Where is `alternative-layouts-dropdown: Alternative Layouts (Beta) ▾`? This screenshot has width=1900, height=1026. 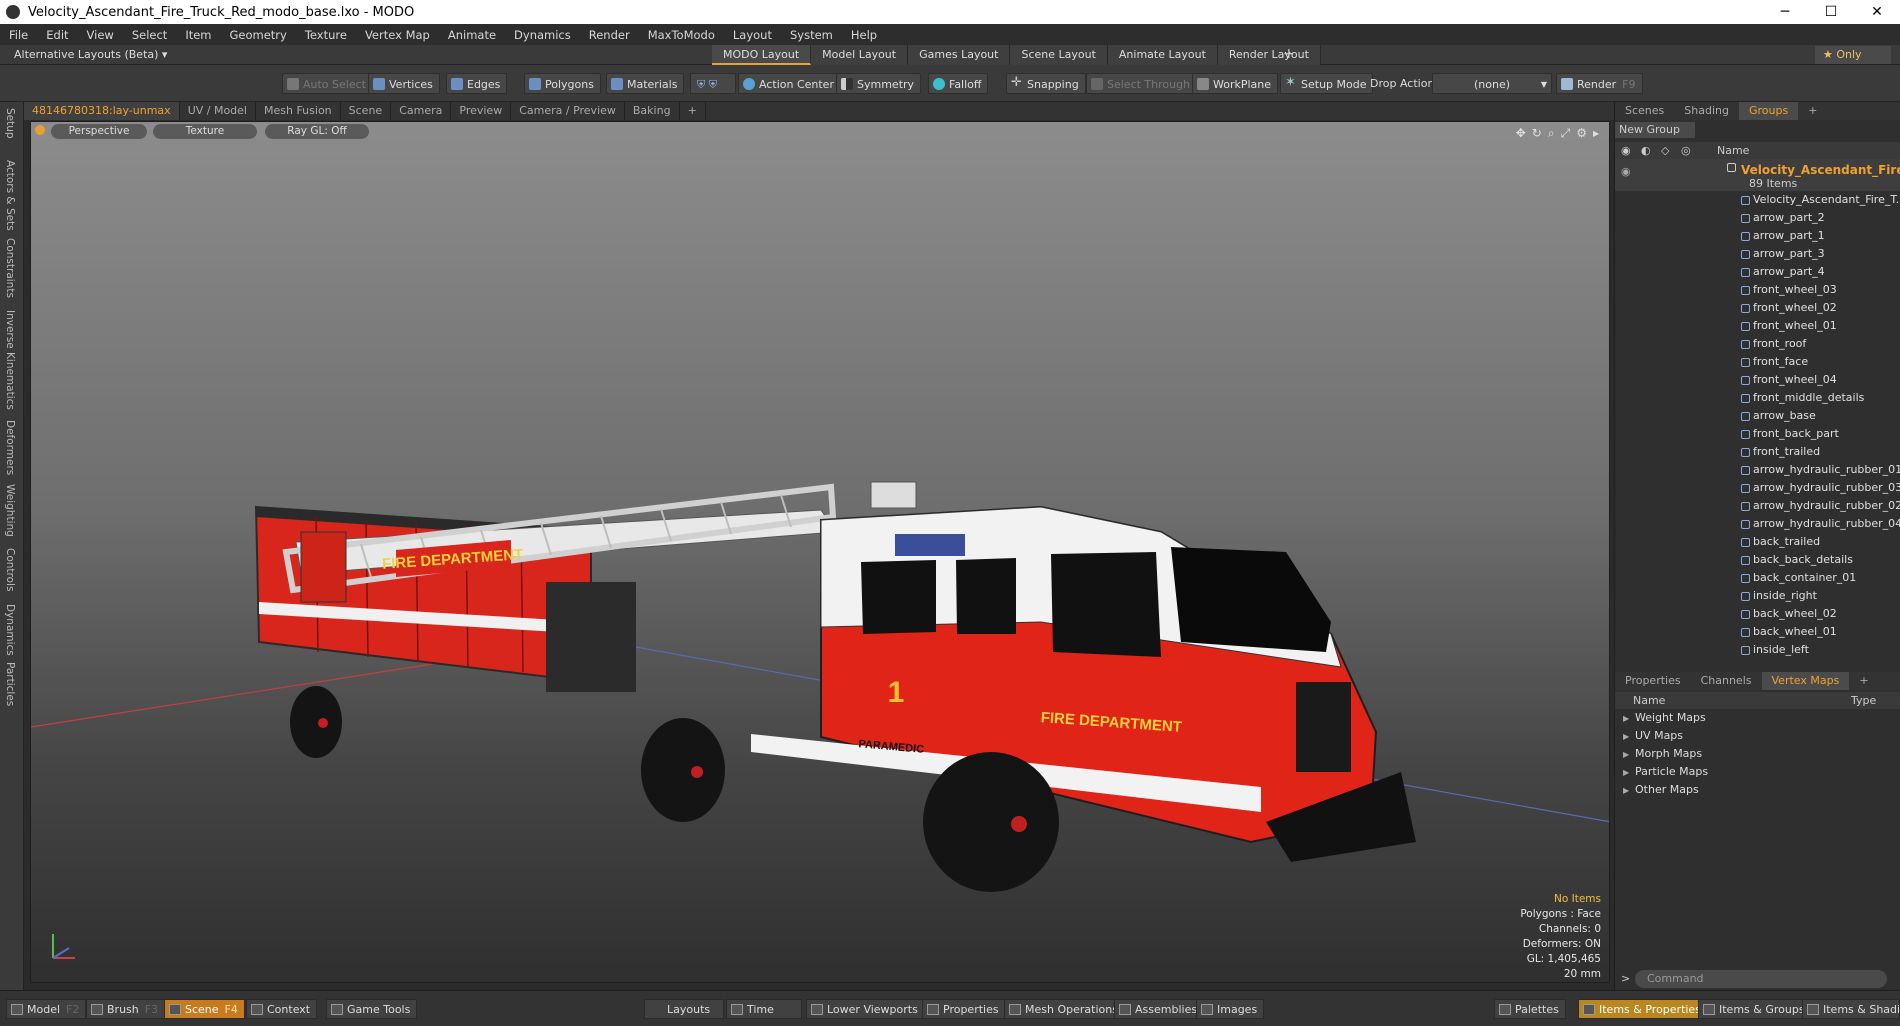 alternative-layouts-dropdown: Alternative Layouts (Beta) ▾ is located at coordinates (90, 54).